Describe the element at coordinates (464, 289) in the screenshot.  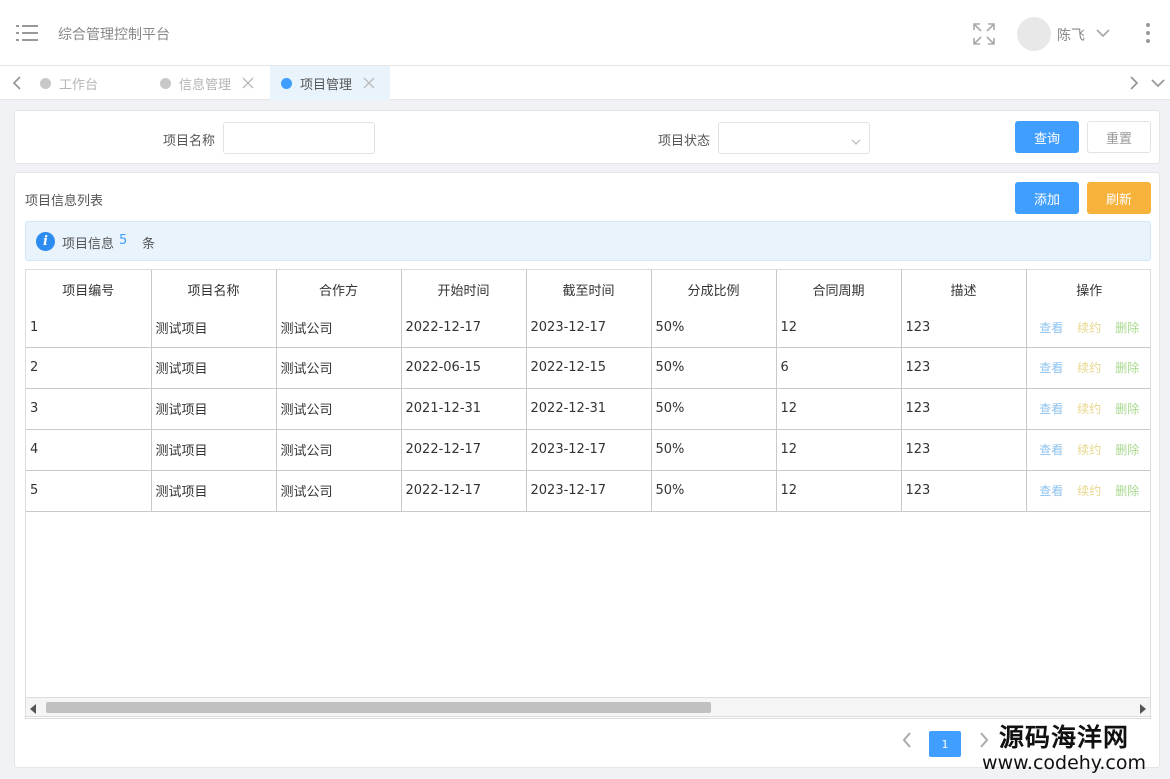
I see `column-header: 开始时间` at that location.